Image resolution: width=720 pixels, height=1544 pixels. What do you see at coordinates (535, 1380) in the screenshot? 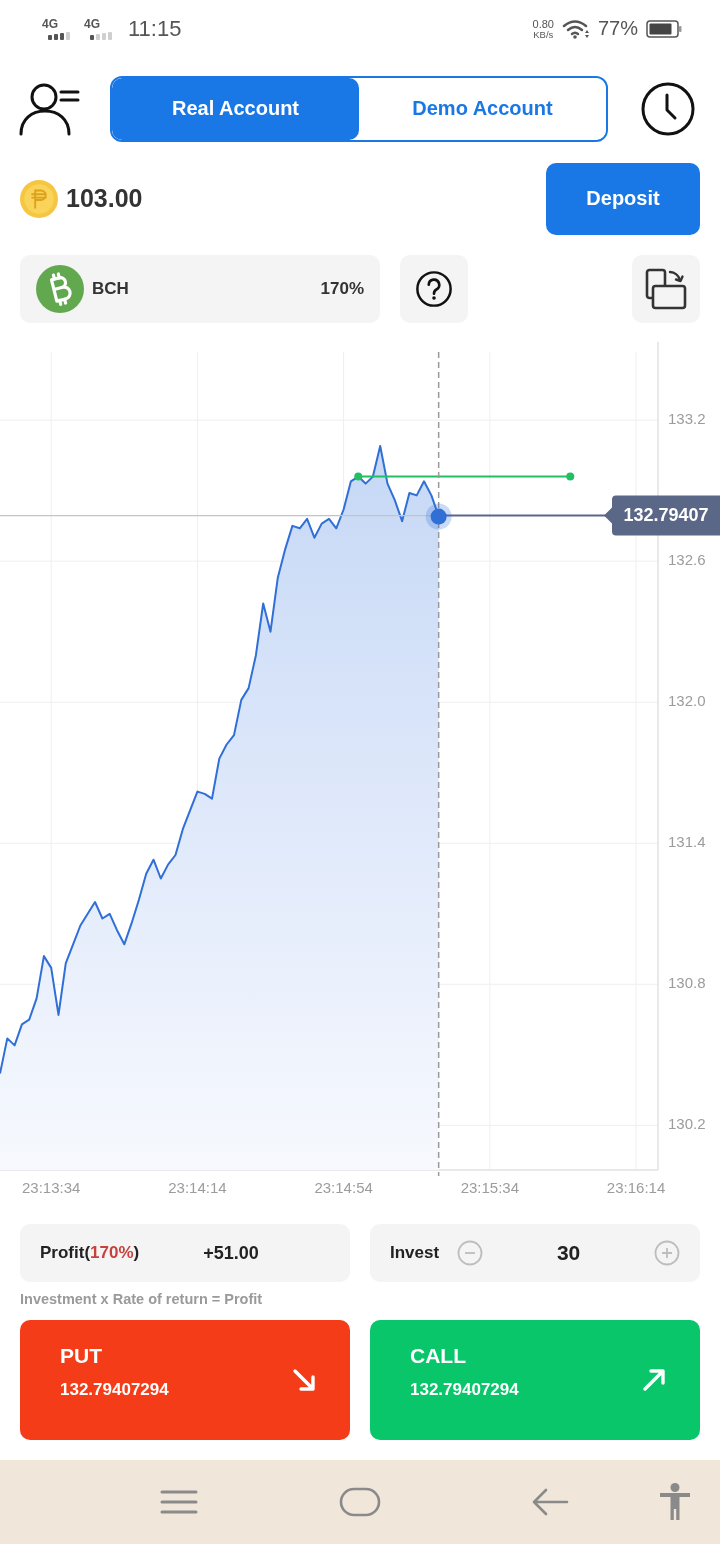
I see `call-button: CALL 132.79407294` at bounding box center [535, 1380].